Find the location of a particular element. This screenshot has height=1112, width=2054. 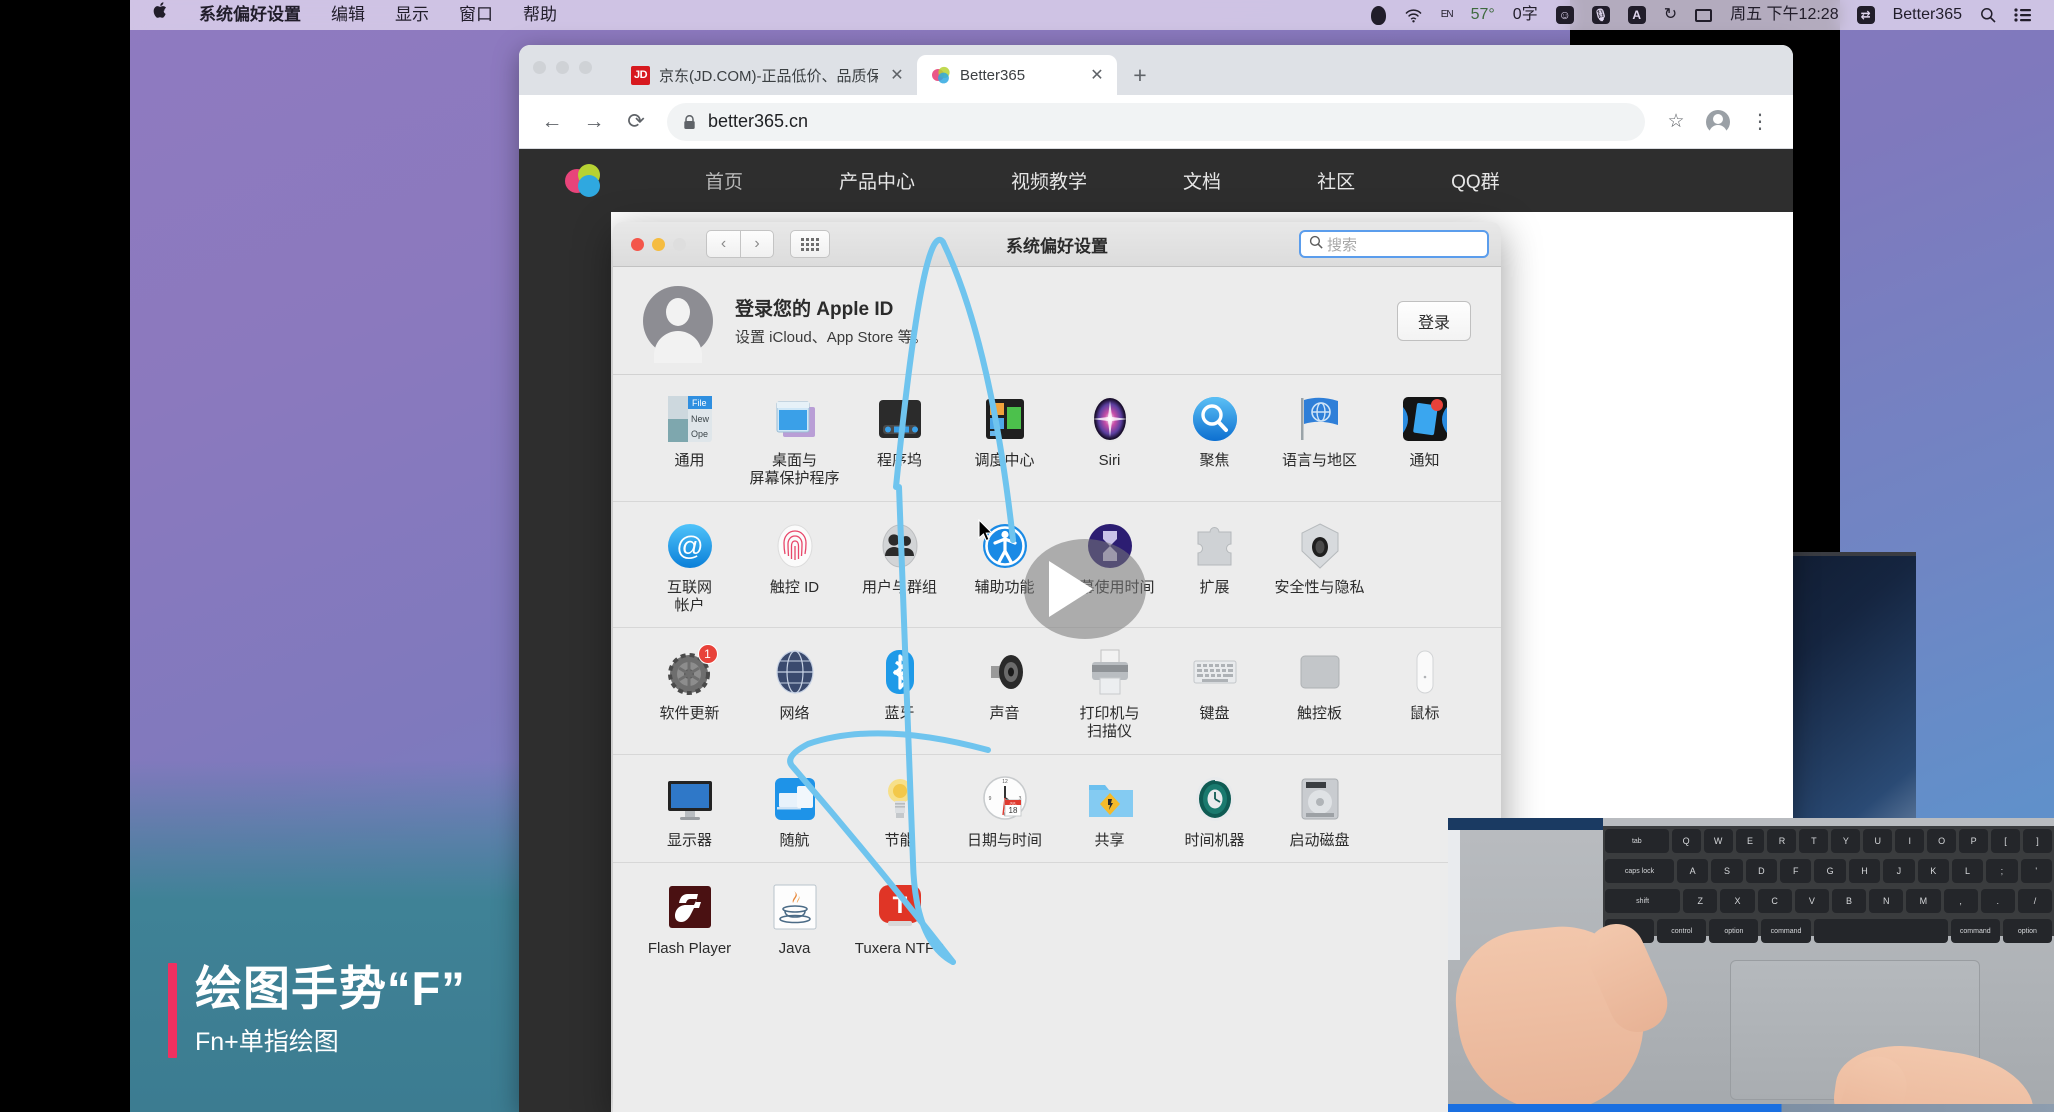

nav-item-home: 首页 is located at coordinates (724, 180).